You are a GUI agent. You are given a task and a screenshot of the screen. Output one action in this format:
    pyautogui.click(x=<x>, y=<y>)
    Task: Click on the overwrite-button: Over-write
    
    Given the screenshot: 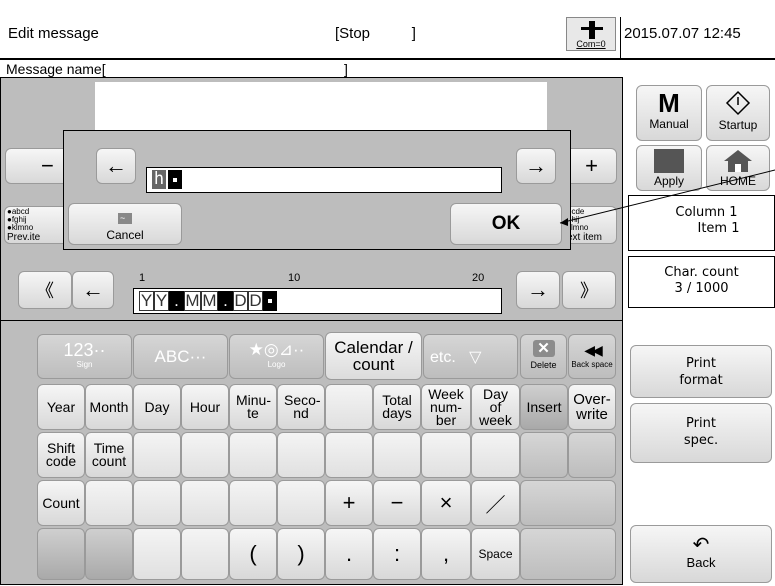 What is the action you would take?
    pyautogui.click(x=592, y=407)
    